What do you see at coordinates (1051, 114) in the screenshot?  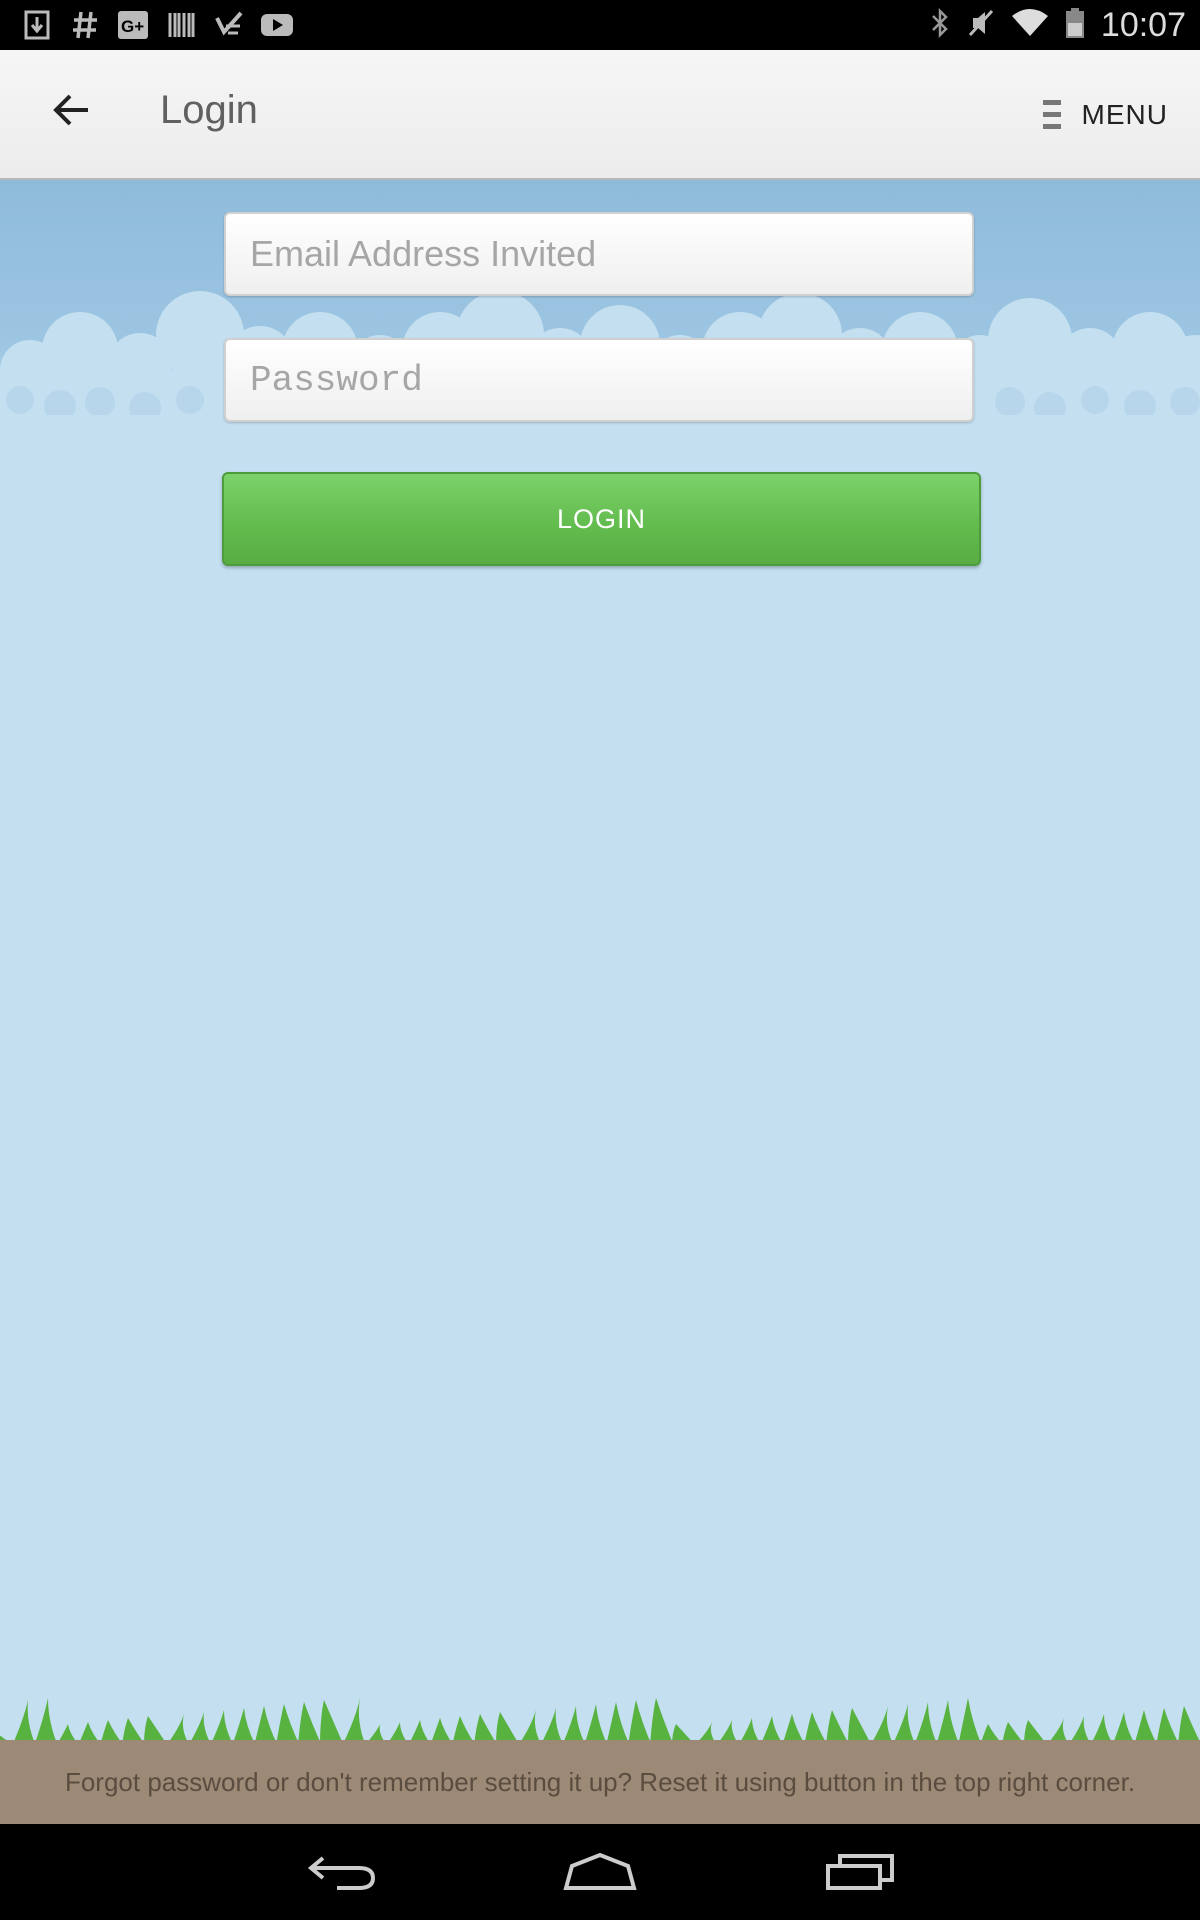 I see `menu-icon` at bounding box center [1051, 114].